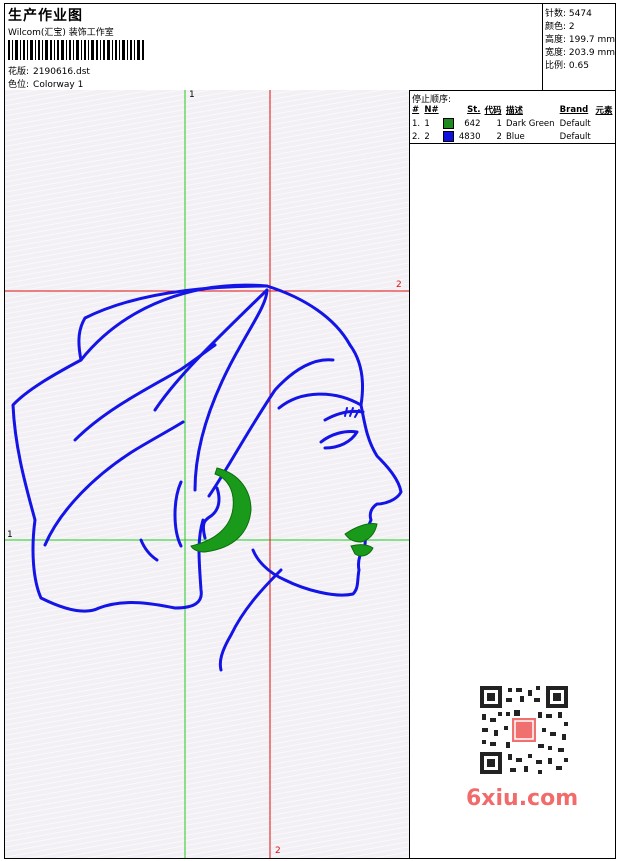  I want to click on row-needle: 2, so click(427, 136).